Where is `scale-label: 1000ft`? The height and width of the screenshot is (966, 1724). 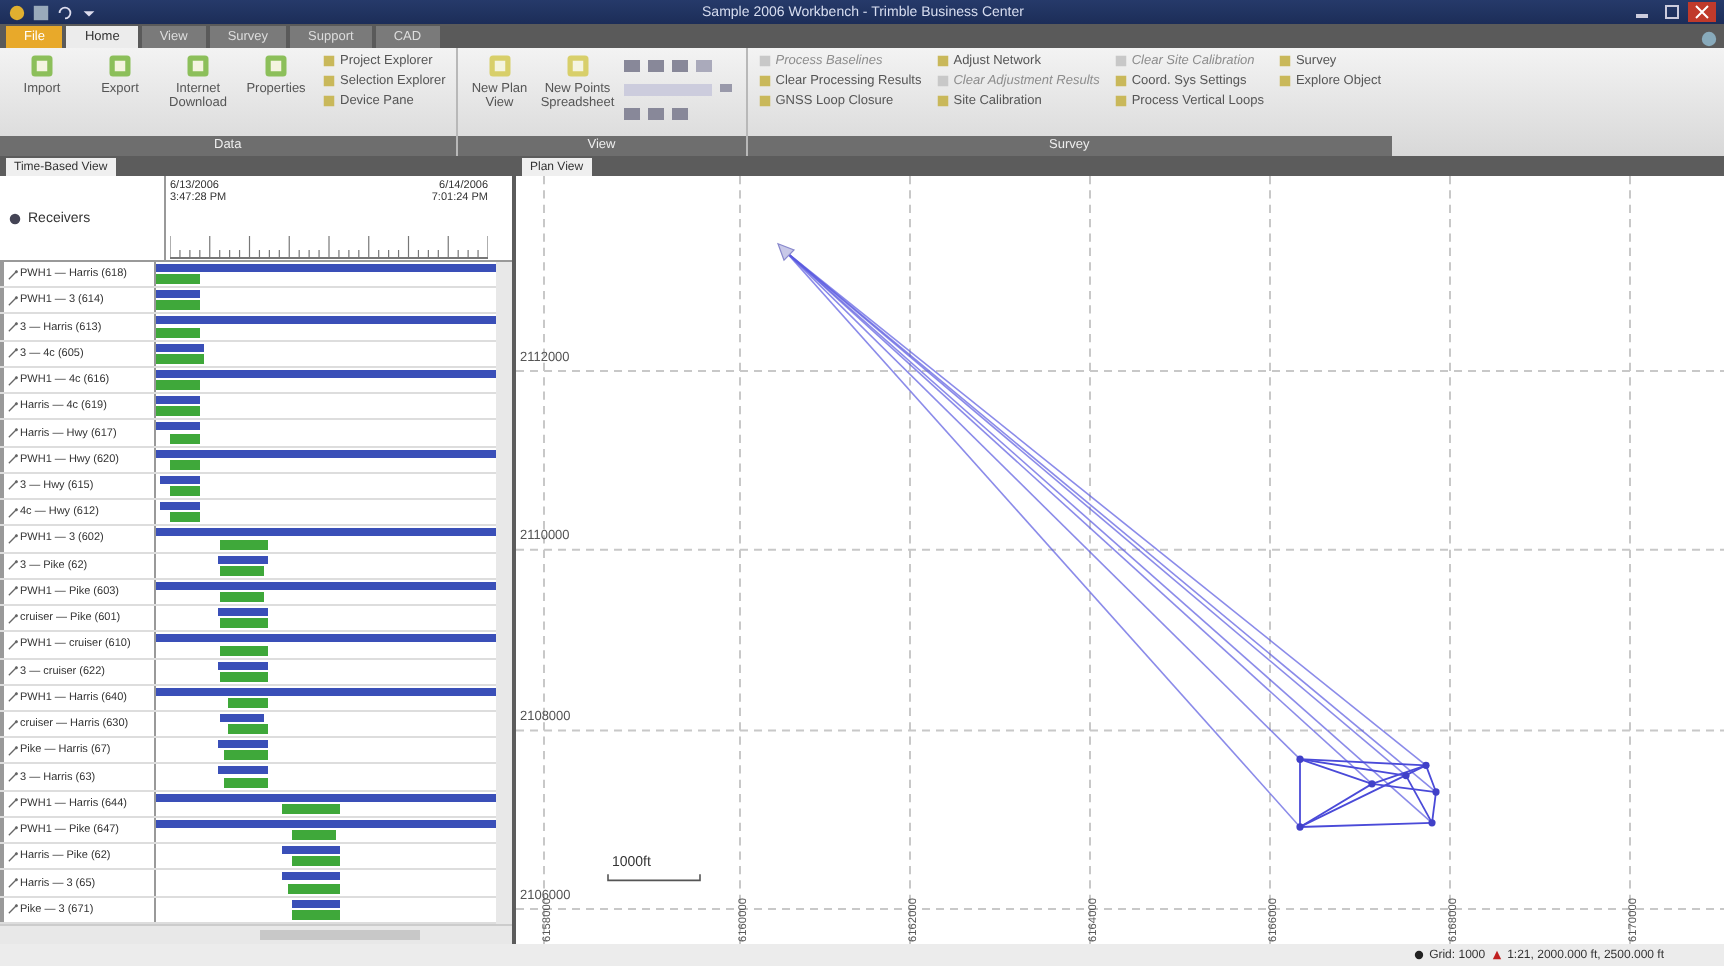 scale-label: 1000ft is located at coordinates (631, 861).